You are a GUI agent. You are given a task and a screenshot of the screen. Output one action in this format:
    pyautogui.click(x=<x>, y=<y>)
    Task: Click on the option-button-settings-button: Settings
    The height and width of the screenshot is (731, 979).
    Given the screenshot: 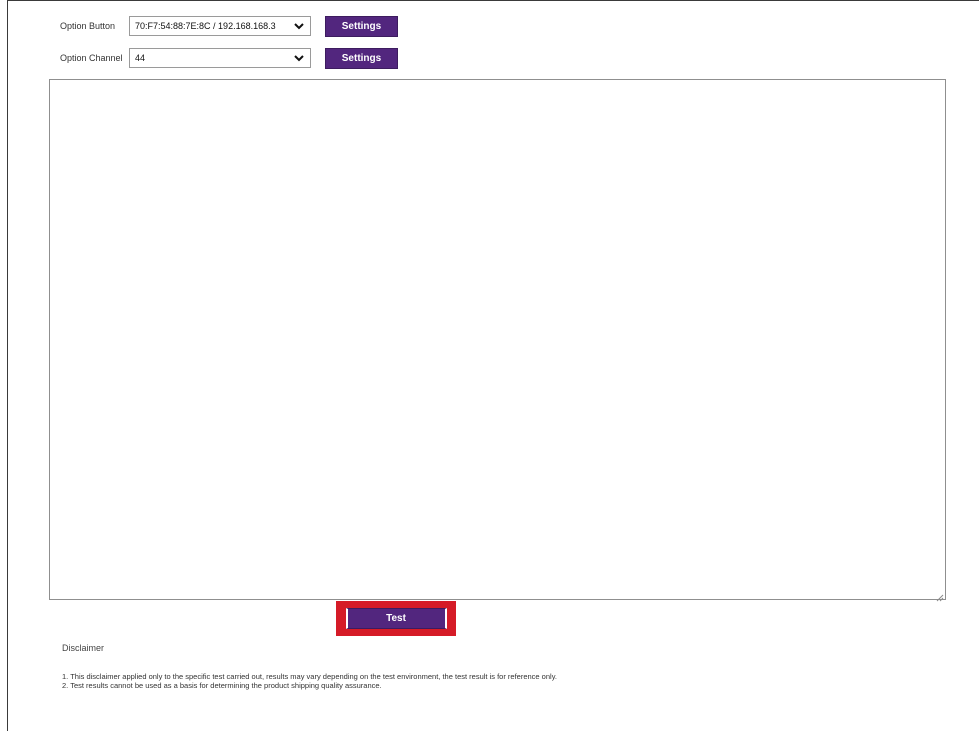 What is the action you would take?
    pyautogui.click(x=361, y=26)
    